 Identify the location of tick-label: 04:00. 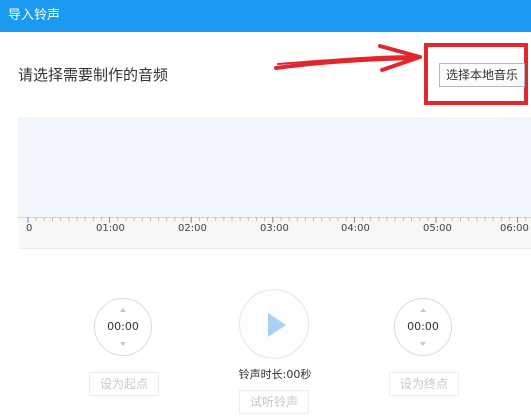
(355, 228).